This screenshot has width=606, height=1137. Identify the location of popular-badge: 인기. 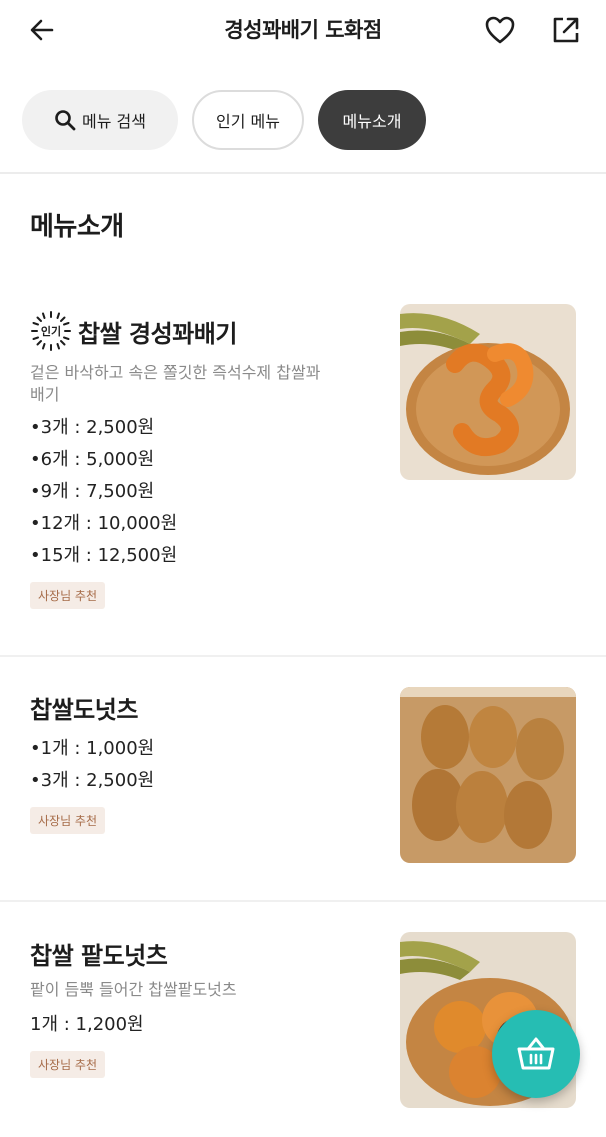
(51, 331).